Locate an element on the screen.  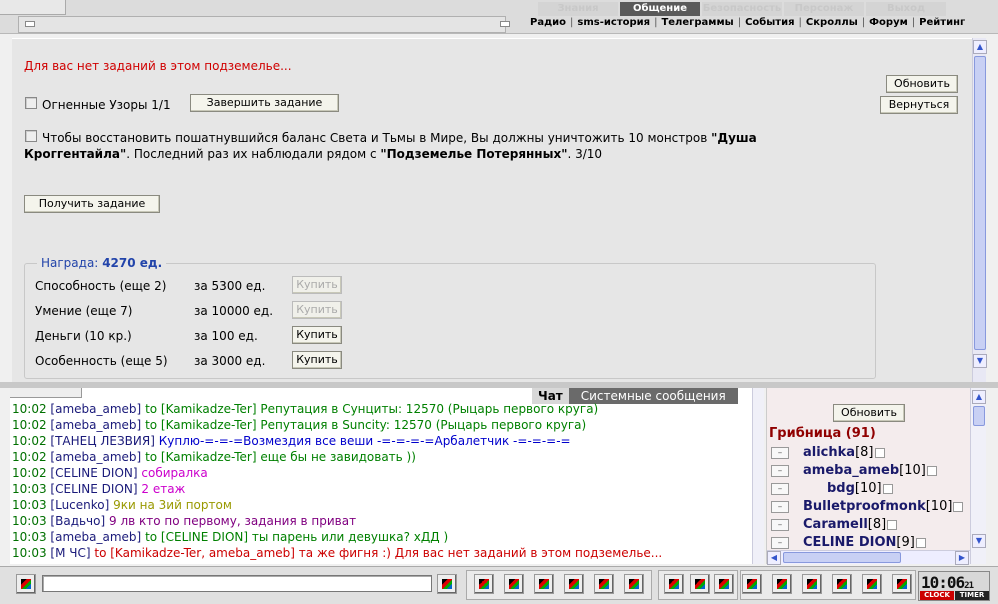
user-name: alichka[8] is located at coordinates (844, 453).